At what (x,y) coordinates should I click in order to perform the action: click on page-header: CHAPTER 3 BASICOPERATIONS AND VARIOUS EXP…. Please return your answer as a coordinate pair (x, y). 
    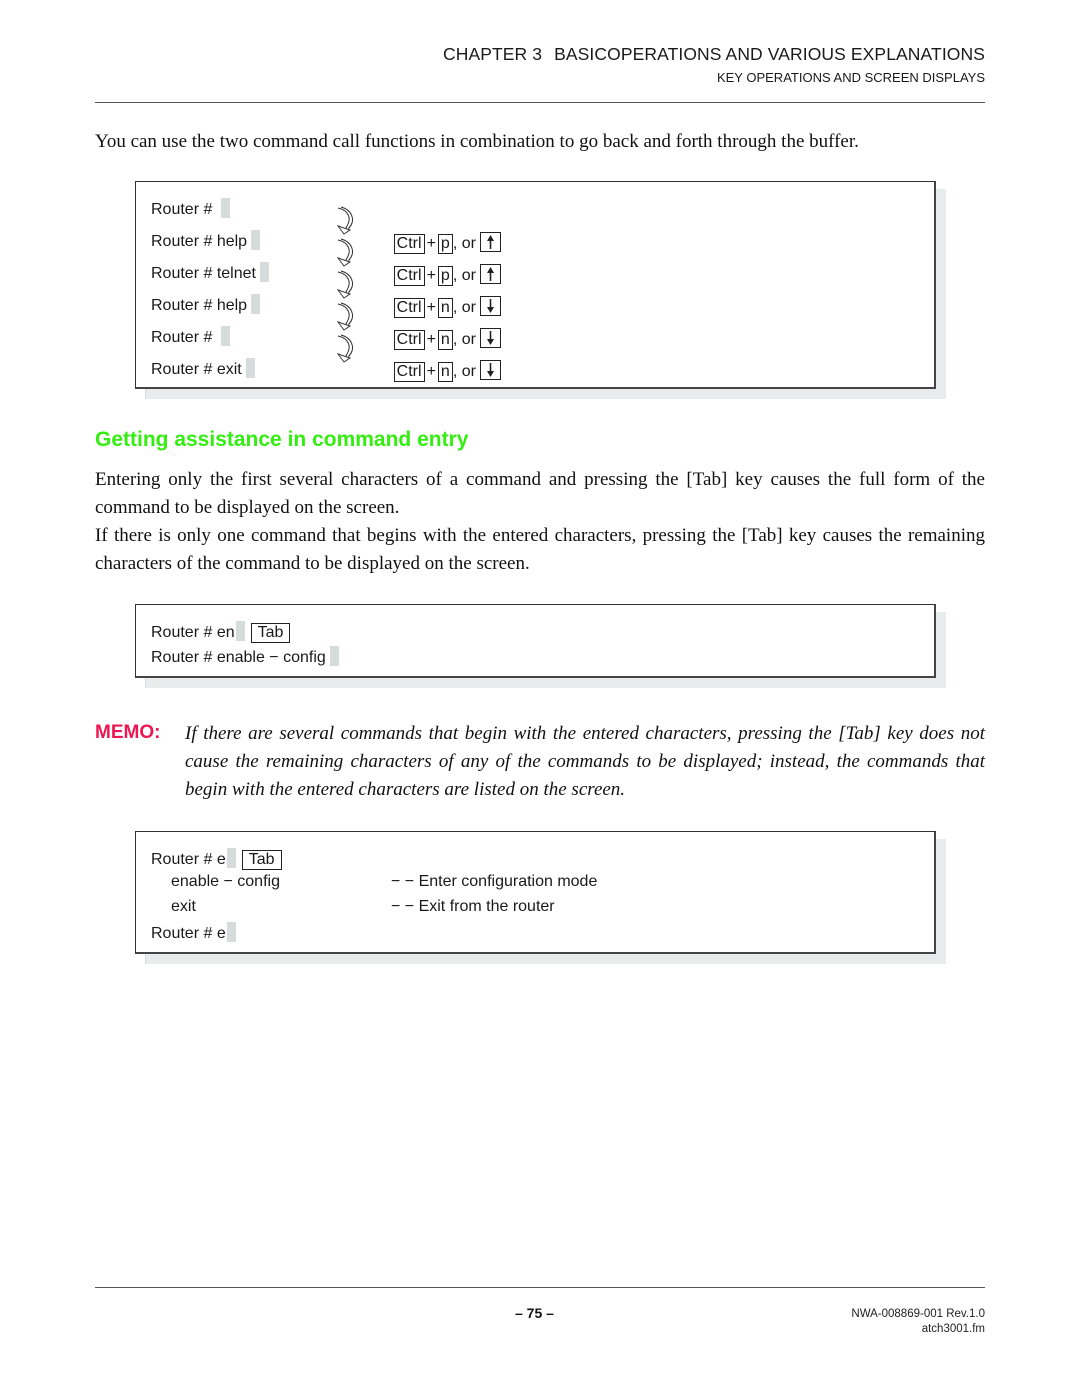
    Looking at the image, I should click on (714, 64).